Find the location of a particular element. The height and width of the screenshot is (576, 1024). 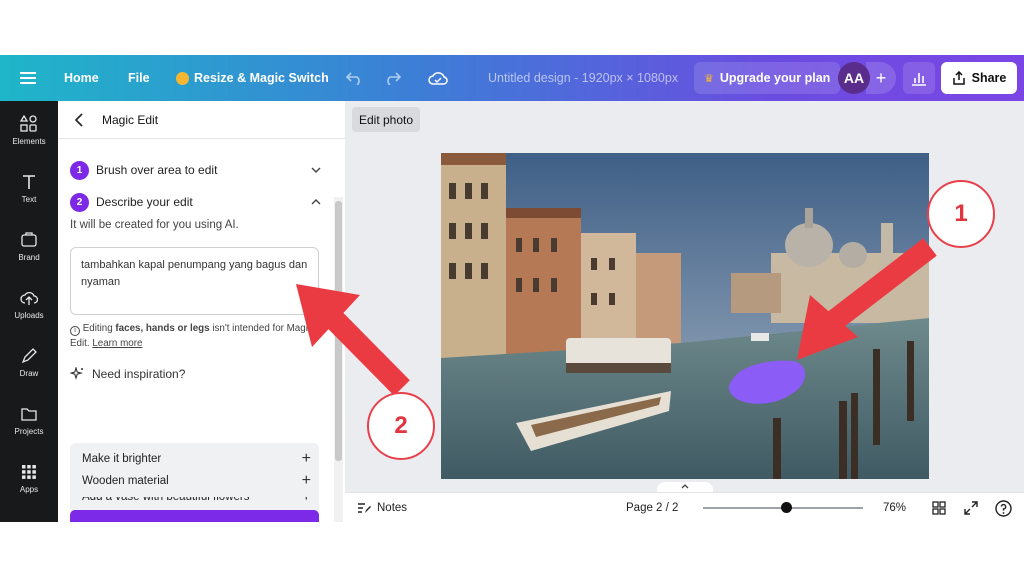

step-label: Brush over area to edit is located at coordinates (157, 170).